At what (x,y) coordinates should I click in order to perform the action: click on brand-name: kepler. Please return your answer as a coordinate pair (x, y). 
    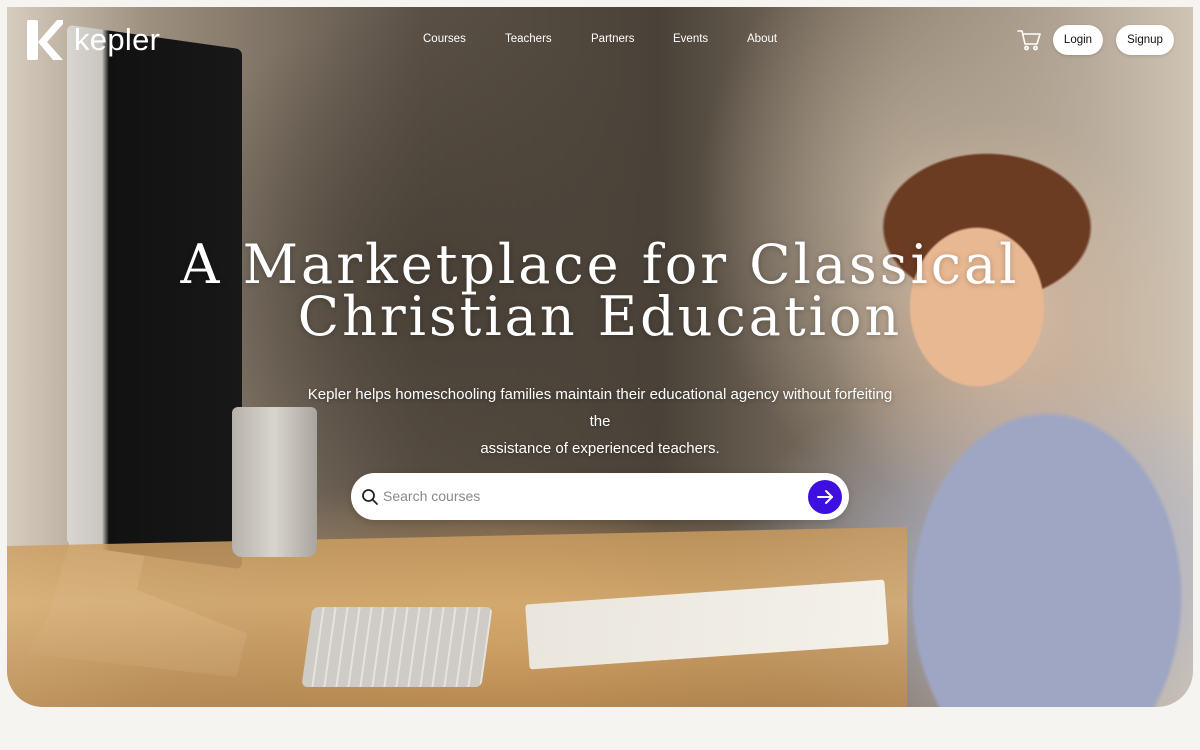
    Looking at the image, I should click on (117, 39).